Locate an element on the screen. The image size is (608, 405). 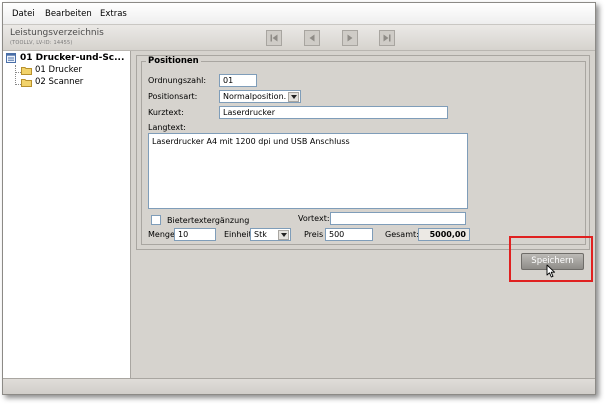
tree-guide is located at coordinates (15, 75).